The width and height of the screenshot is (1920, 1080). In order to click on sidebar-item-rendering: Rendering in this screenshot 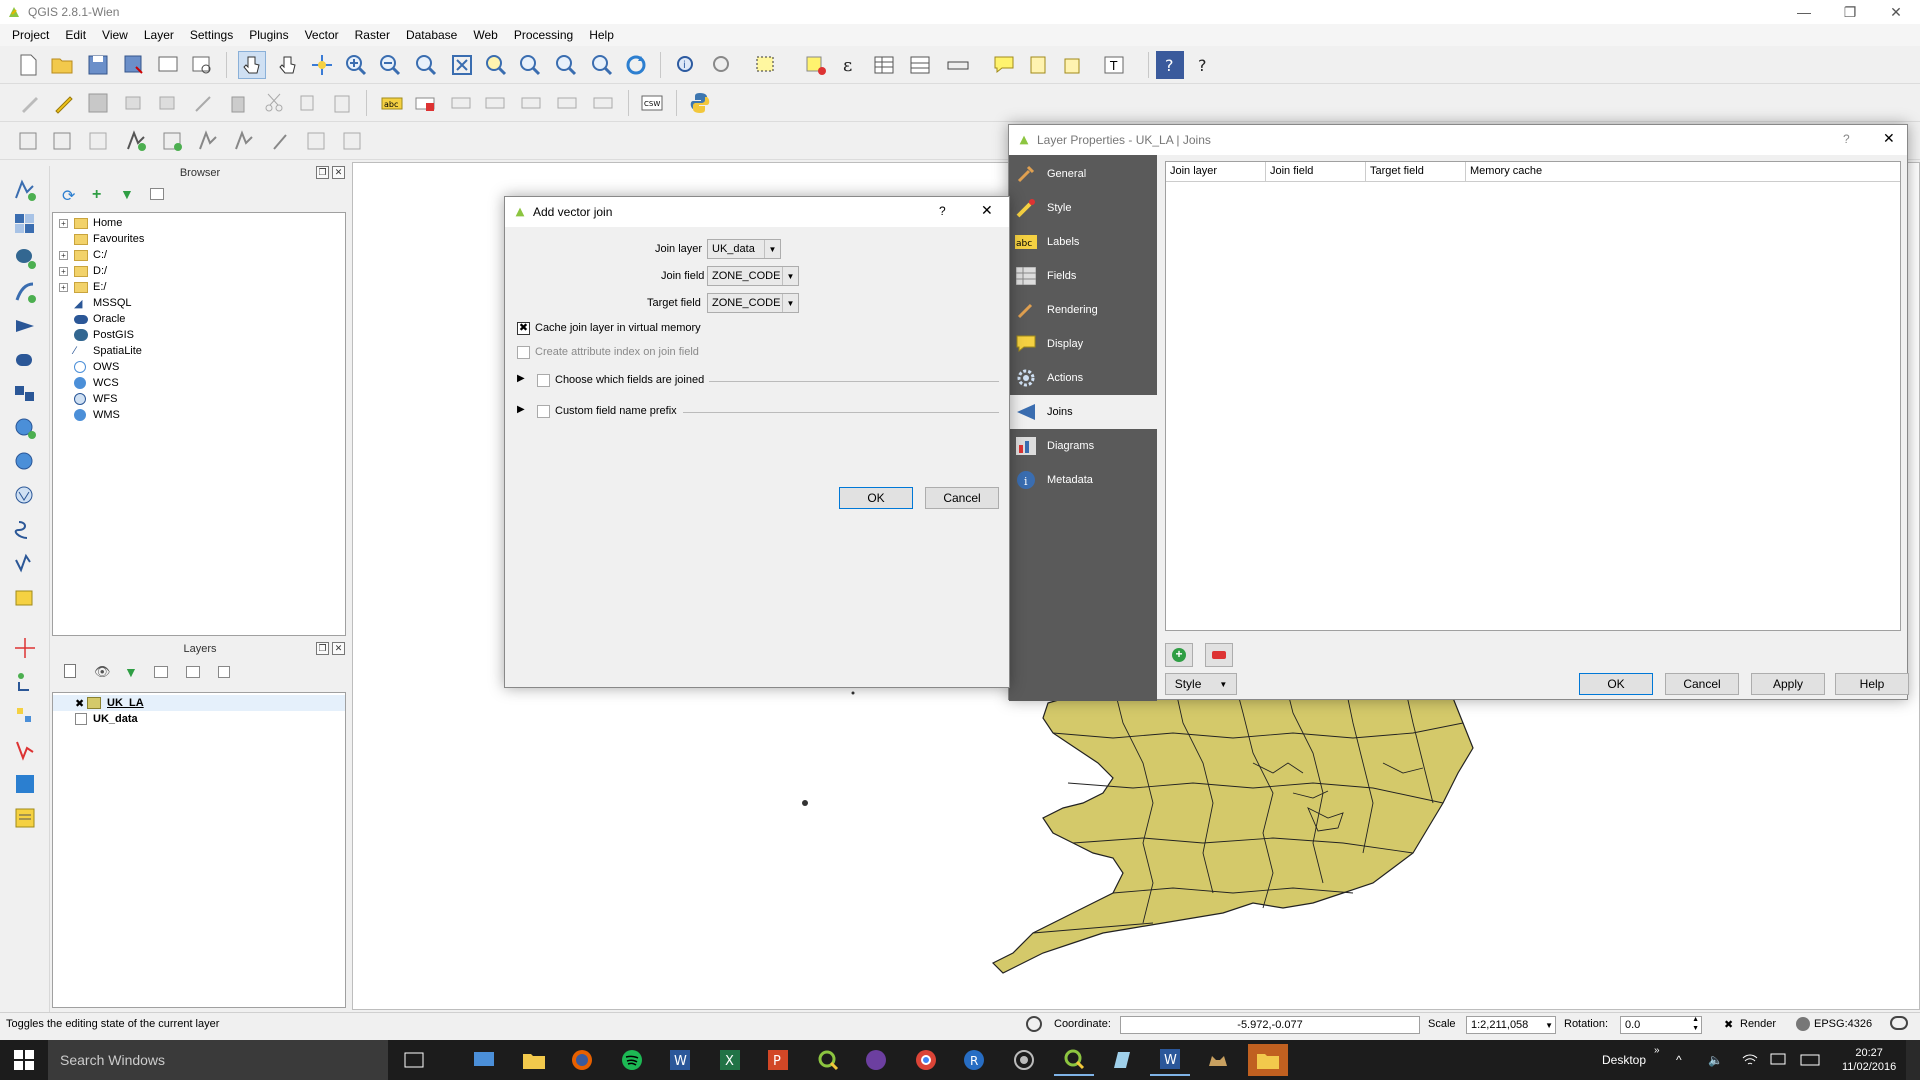, I will do `click(1083, 310)`.